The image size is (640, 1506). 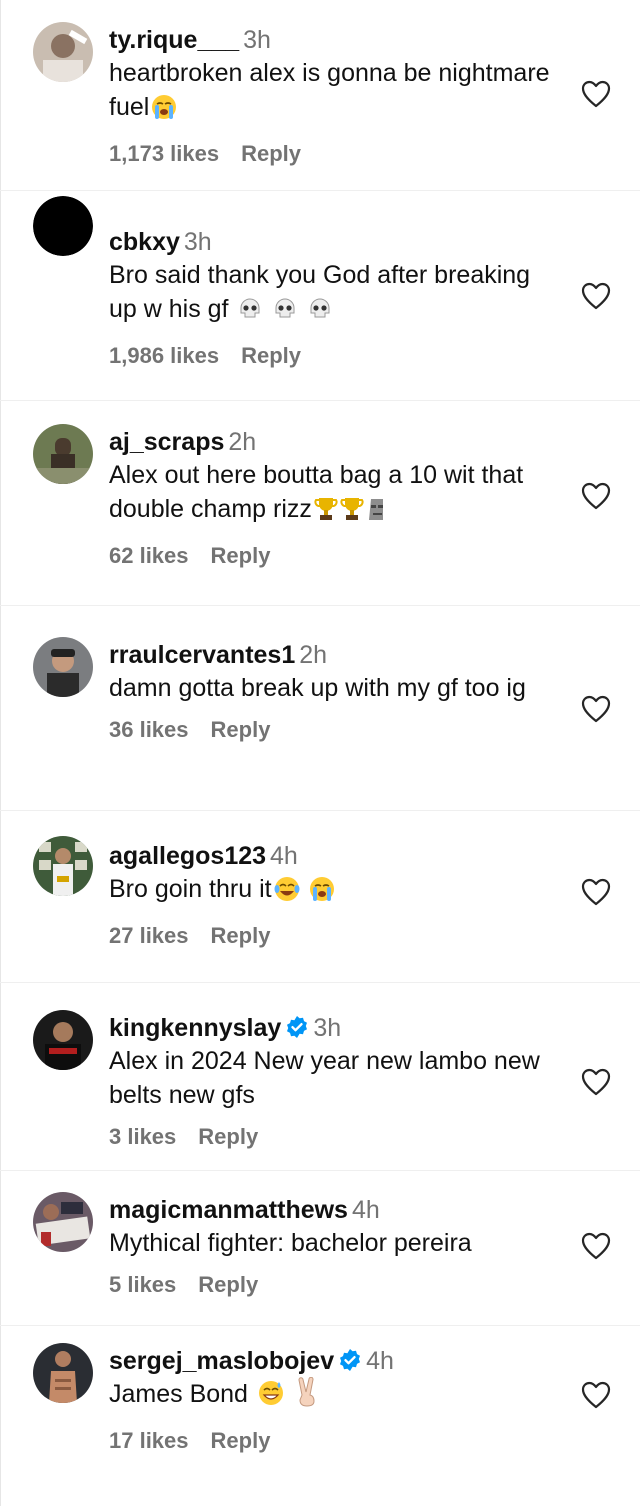 I want to click on likes-count: 17 likes, so click(x=149, y=1440).